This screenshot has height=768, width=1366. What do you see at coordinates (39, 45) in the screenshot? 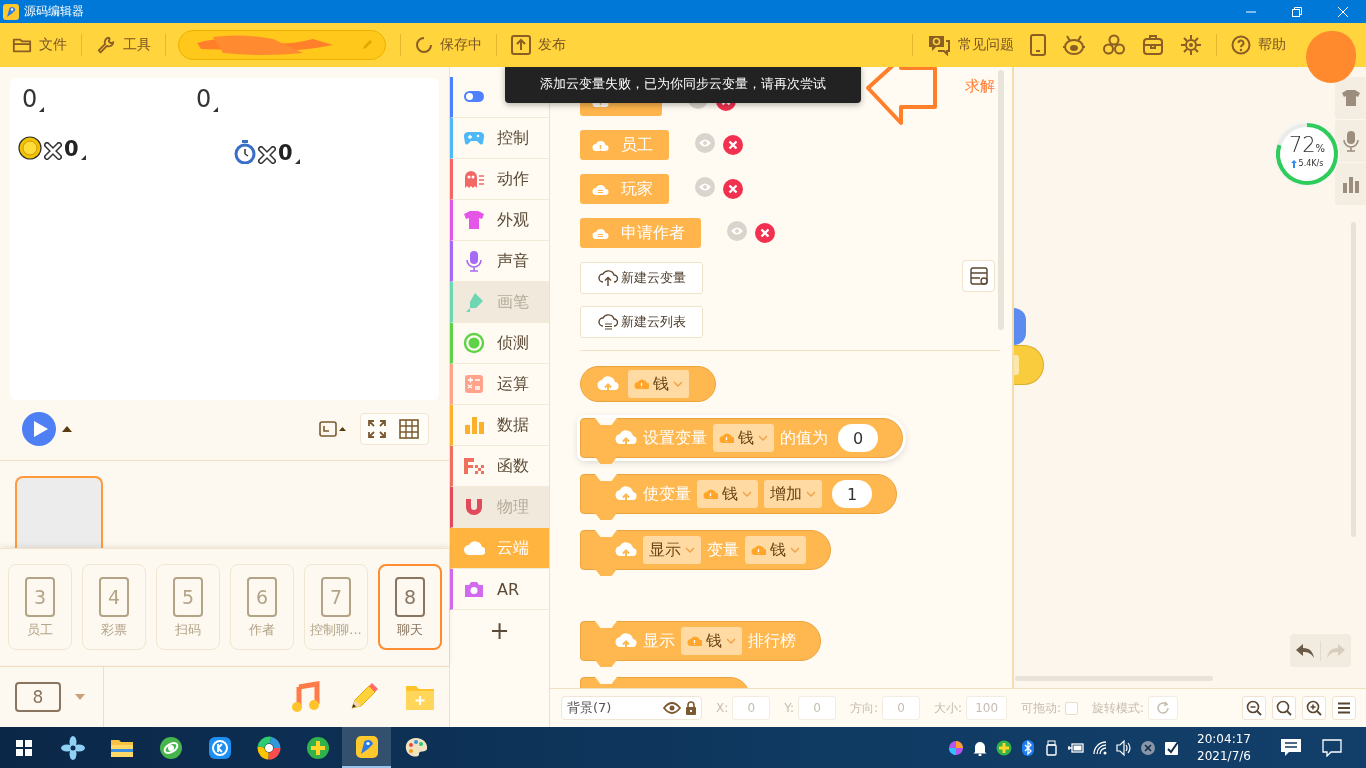
I see `menu-button: 文件` at bounding box center [39, 45].